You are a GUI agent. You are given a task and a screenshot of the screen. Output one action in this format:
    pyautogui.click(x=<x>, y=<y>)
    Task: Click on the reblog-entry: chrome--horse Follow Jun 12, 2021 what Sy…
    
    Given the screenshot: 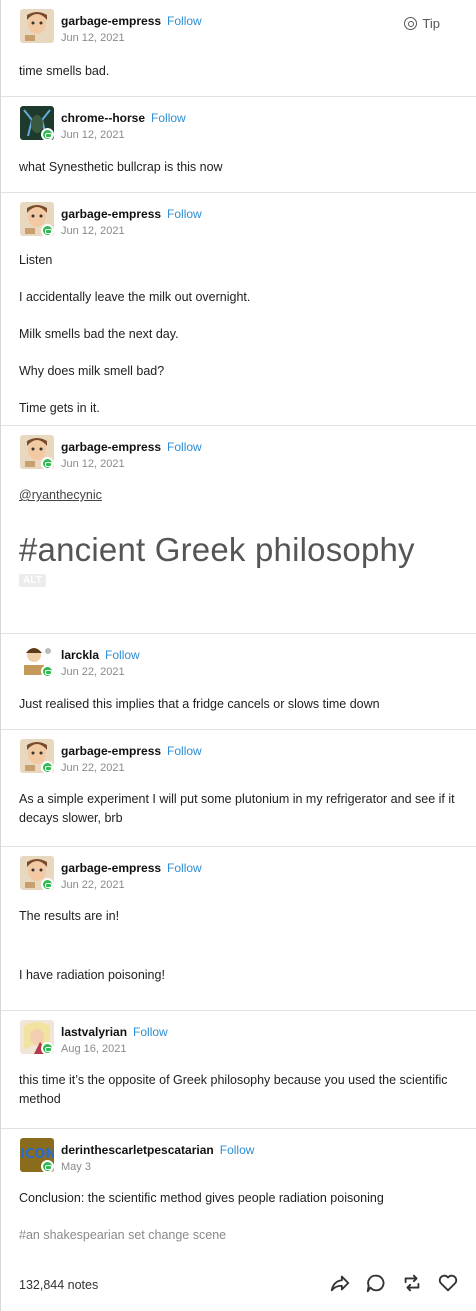 What is the action you would take?
    pyautogui.click(x=238, y=145)
    